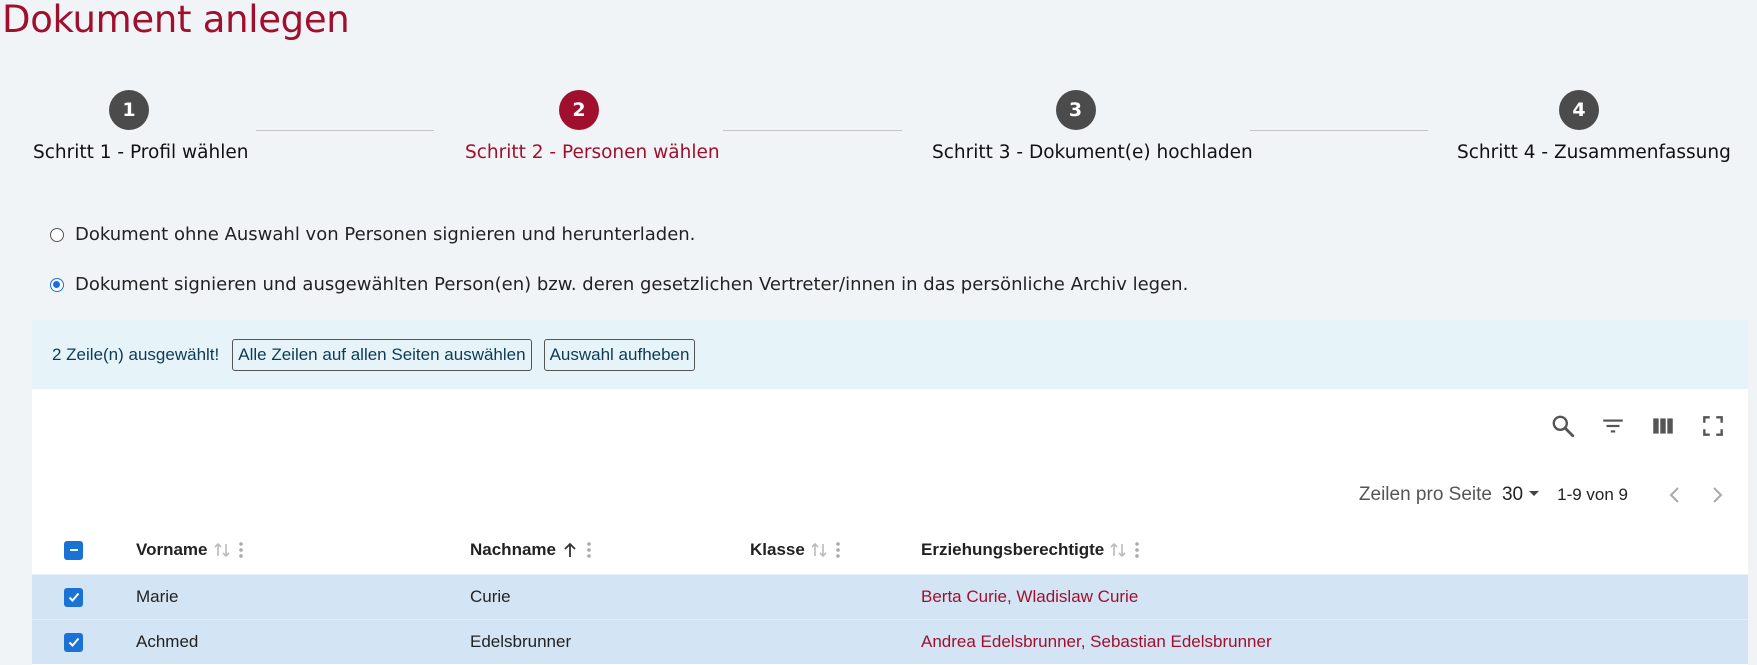 The height and width of the screenshot is (665, 1757). Describe the element at coordinates (1613, 426) in the screenshot. I see `filter-icon` at that location.